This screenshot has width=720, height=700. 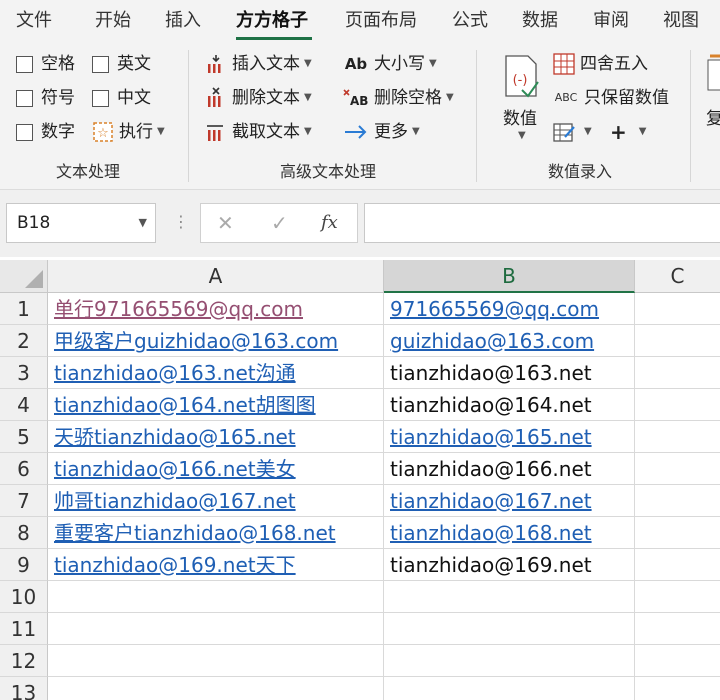 What do you see at coordinates (611, 21) in the screenshot?
I see `tab-review: 审阅` at bounding box center [611, 21].